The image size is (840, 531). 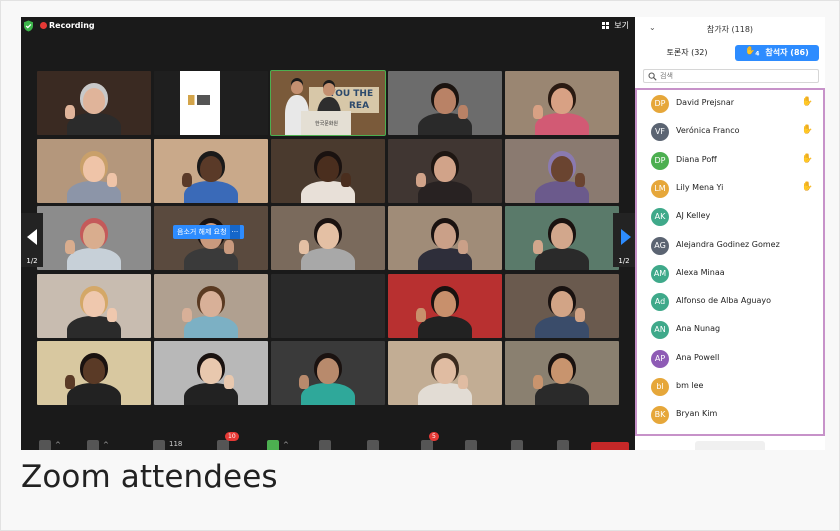 What do you see at coordinates (708, 131) in the screenshot?
I see `attendee-name: Verónica Franco` at bounding box center [708, 131].